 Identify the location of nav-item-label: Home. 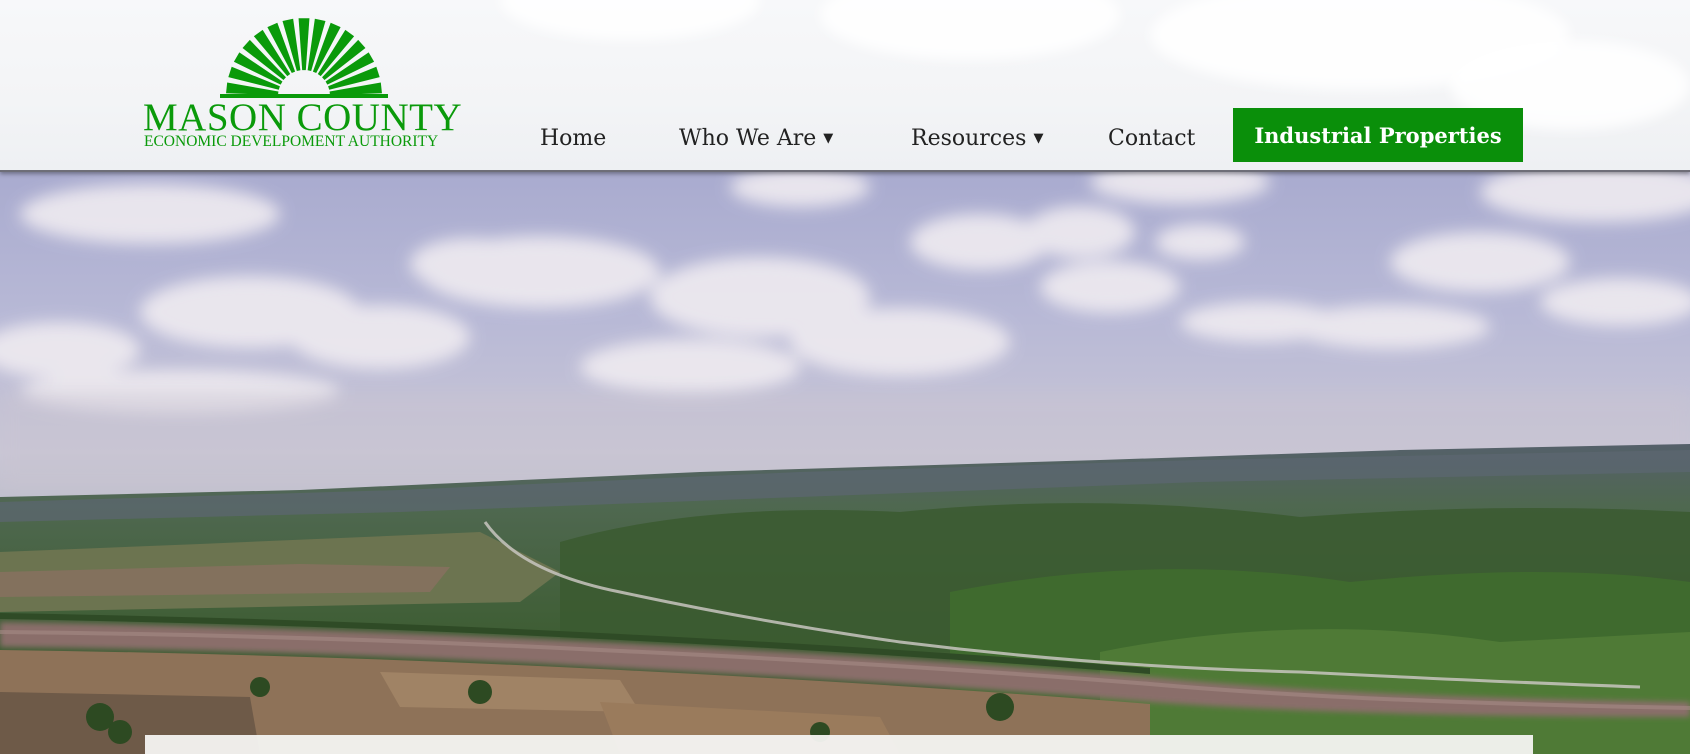
(573, 138).